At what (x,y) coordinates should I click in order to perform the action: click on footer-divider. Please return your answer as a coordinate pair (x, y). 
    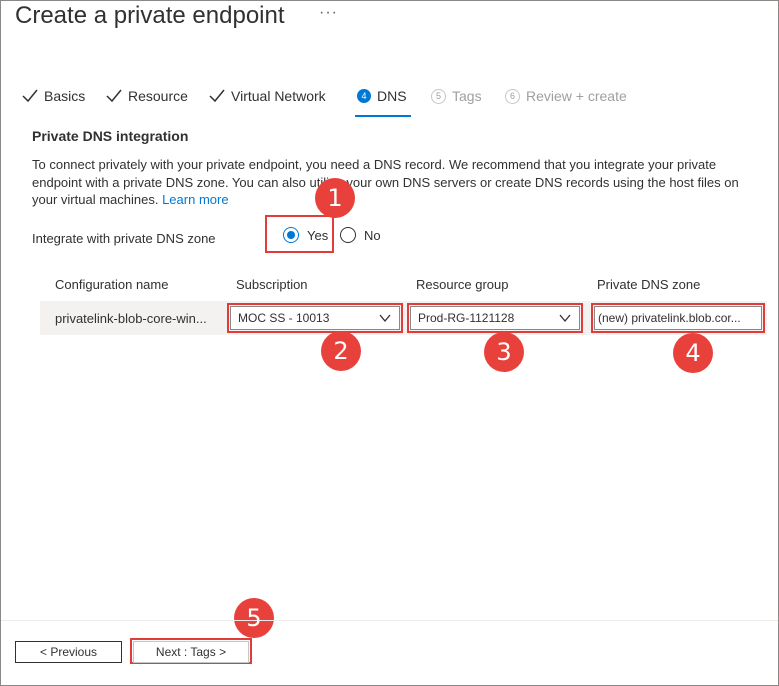
    Looking at the image, I should click on (389, 620).